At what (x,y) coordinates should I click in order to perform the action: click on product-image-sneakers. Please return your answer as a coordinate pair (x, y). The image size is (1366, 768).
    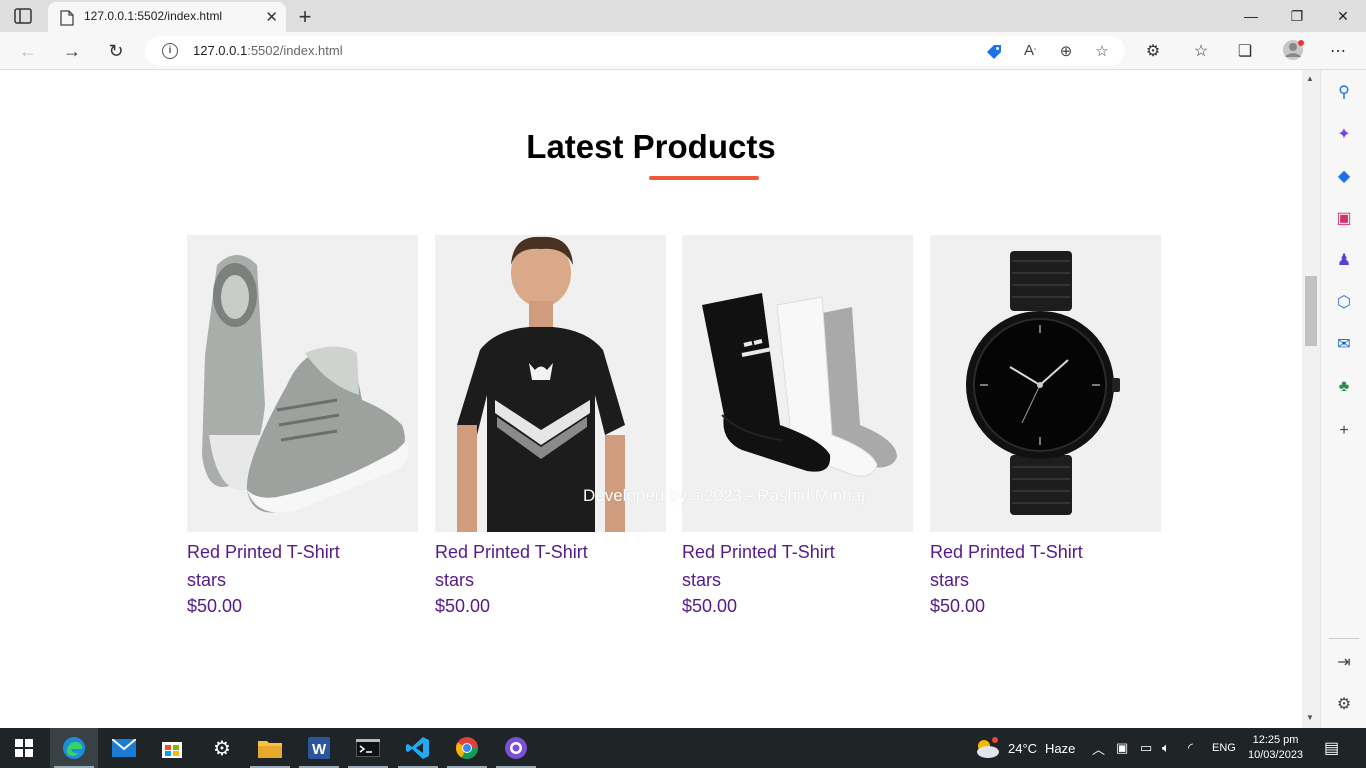
    Looking at the image, I should click on (302, 383).